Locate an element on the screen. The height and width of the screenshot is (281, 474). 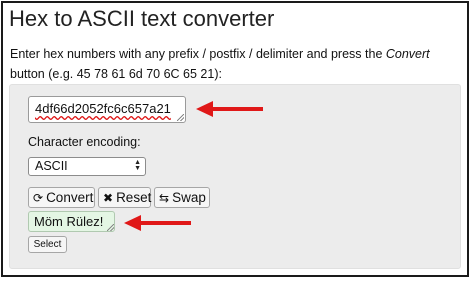
refresh-icon: ⟳ is located at coordinates (38, 198).